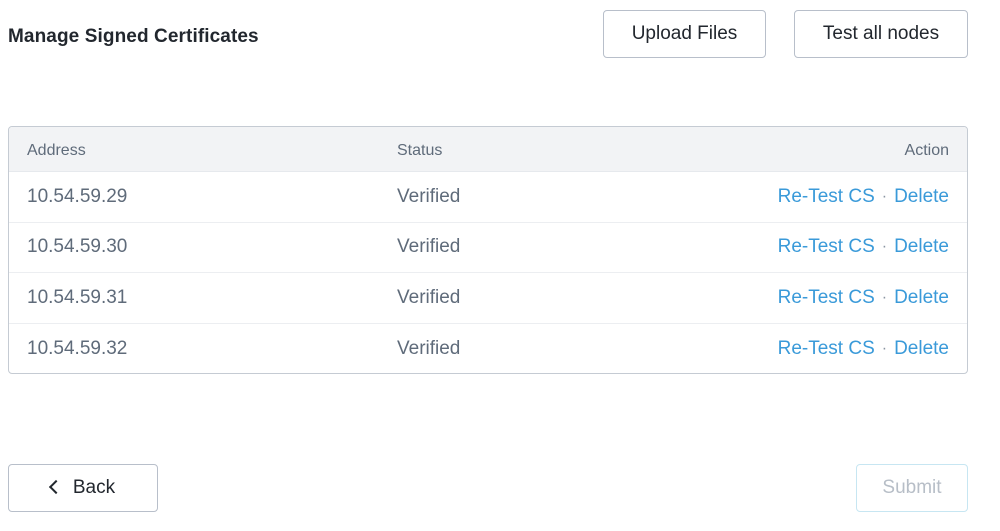  I want to click on test-all-nodes-button: Test all nodes, so click(881, 34).